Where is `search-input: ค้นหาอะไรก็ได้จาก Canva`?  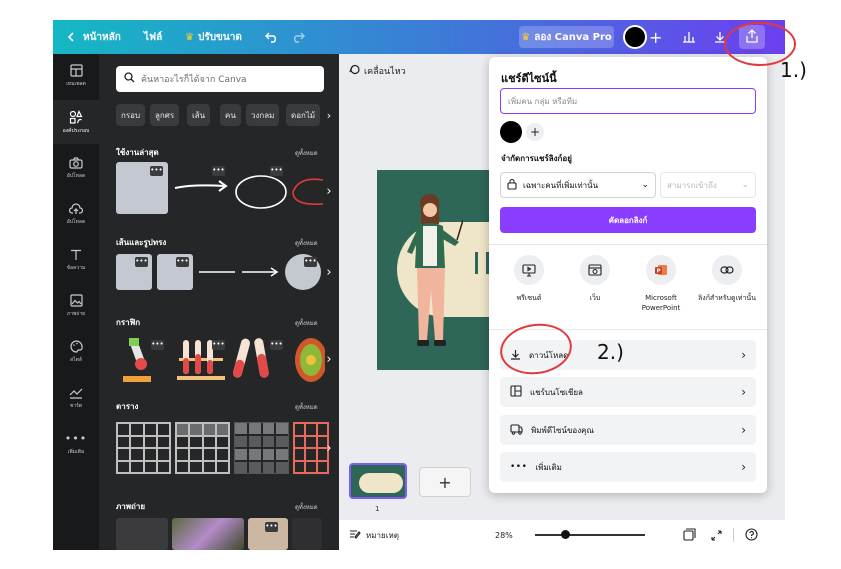
search-input: ค้นหาอะไรก็ได้จาก Canva is located at coordinates (220, 79).